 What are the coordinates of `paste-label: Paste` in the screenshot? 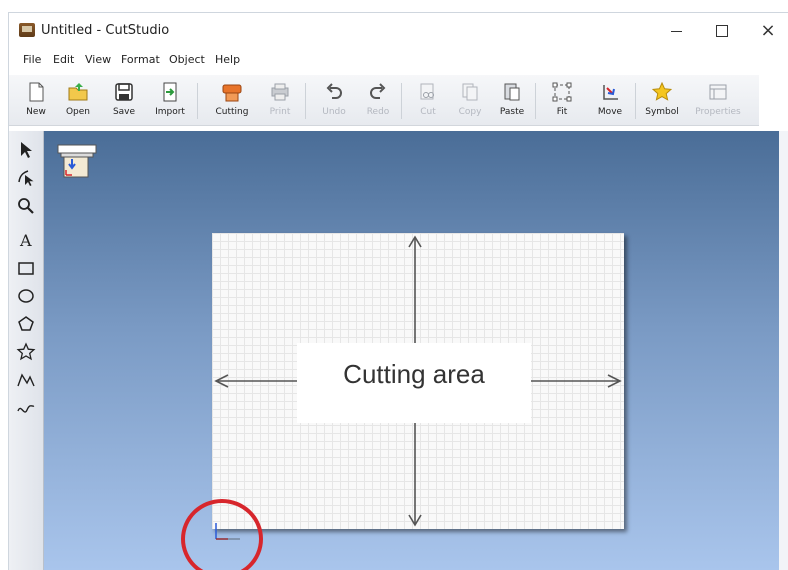 It's located at (512, 112).